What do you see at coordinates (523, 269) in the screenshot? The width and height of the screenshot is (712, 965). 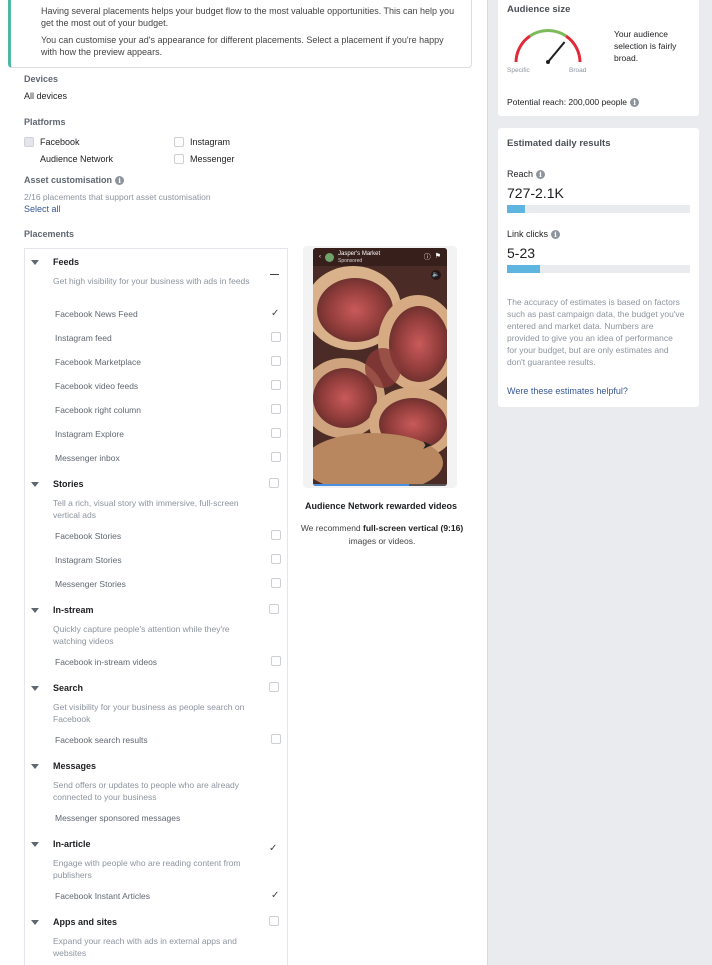 I see `link-clicks-bar-fill` at bounding box center [523, 269].